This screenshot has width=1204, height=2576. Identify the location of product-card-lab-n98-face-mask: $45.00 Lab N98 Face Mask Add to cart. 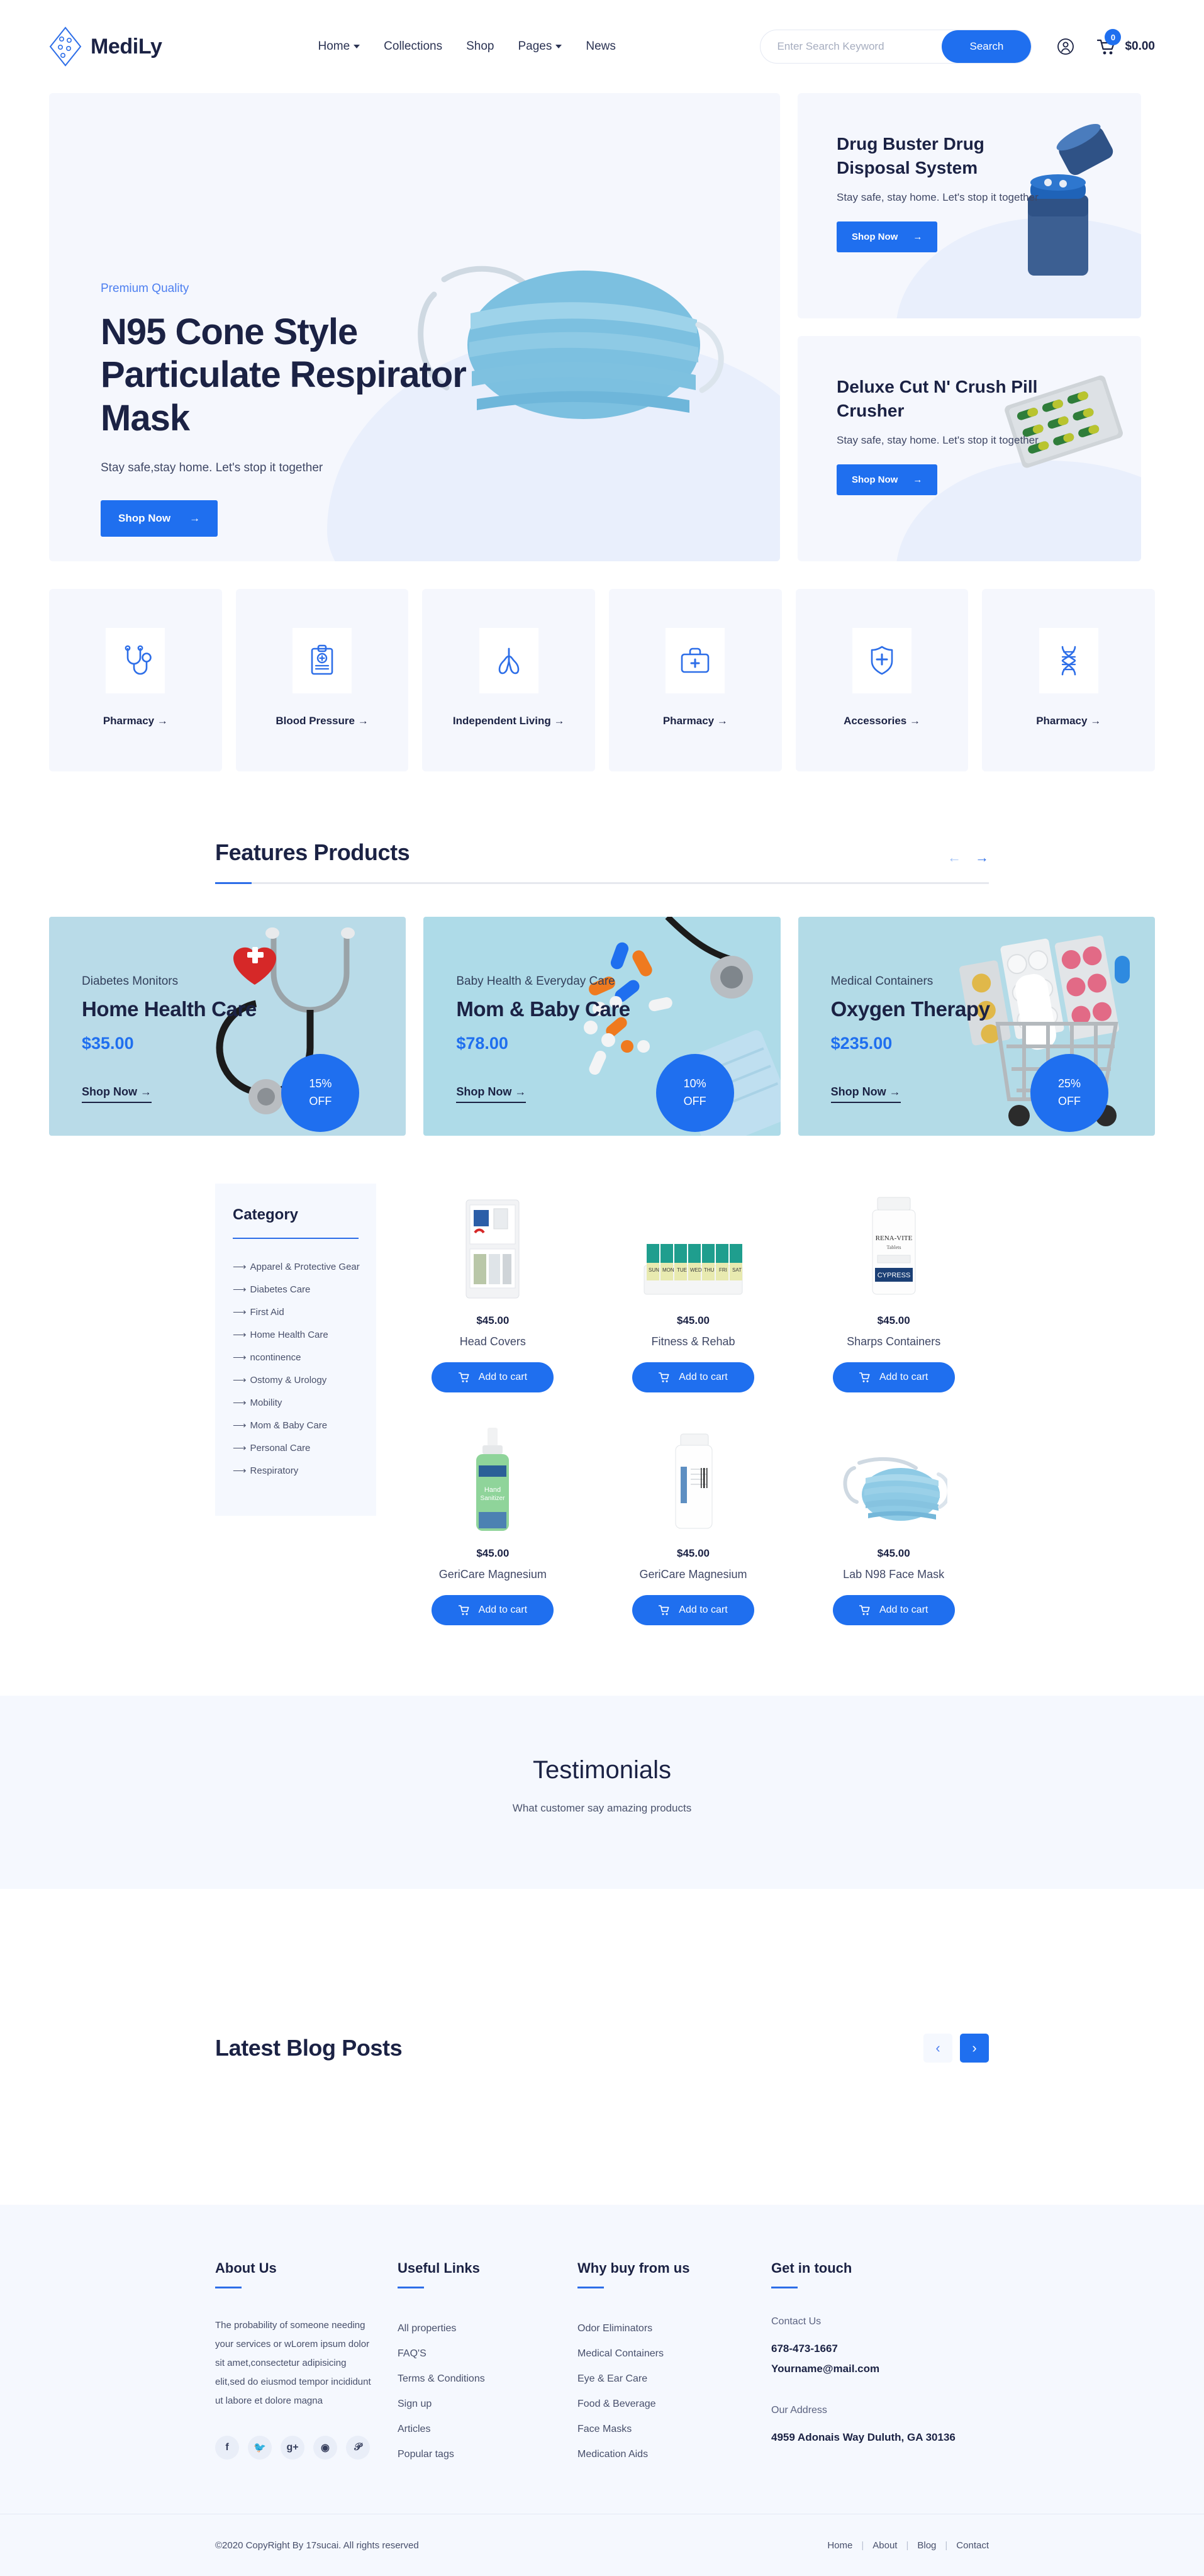
(893, 1520).